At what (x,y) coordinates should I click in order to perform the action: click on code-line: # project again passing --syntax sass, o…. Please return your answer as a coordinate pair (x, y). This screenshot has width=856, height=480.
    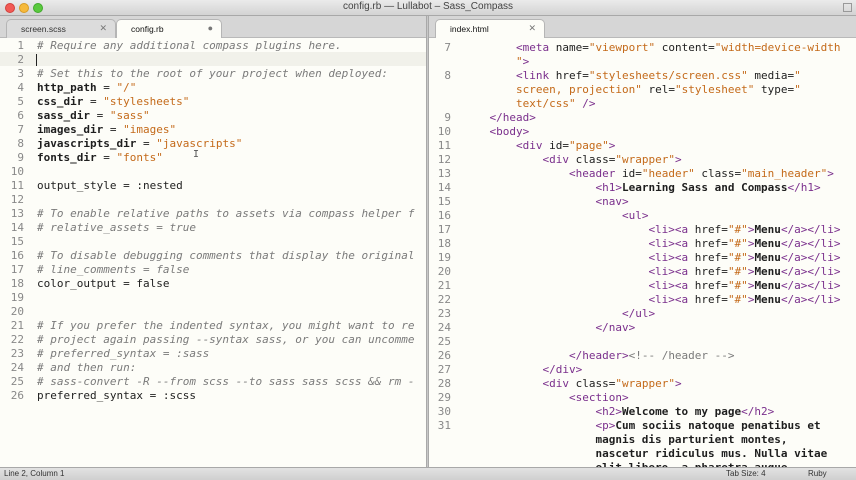
    Looking at the image, I should click on (226, 340).